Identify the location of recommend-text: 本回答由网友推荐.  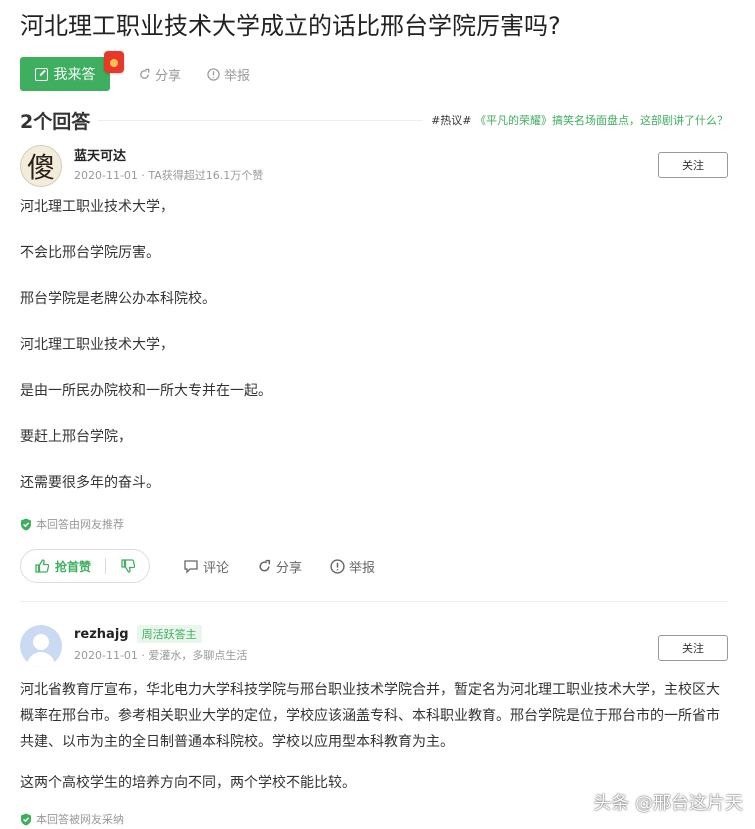
(80, 524).